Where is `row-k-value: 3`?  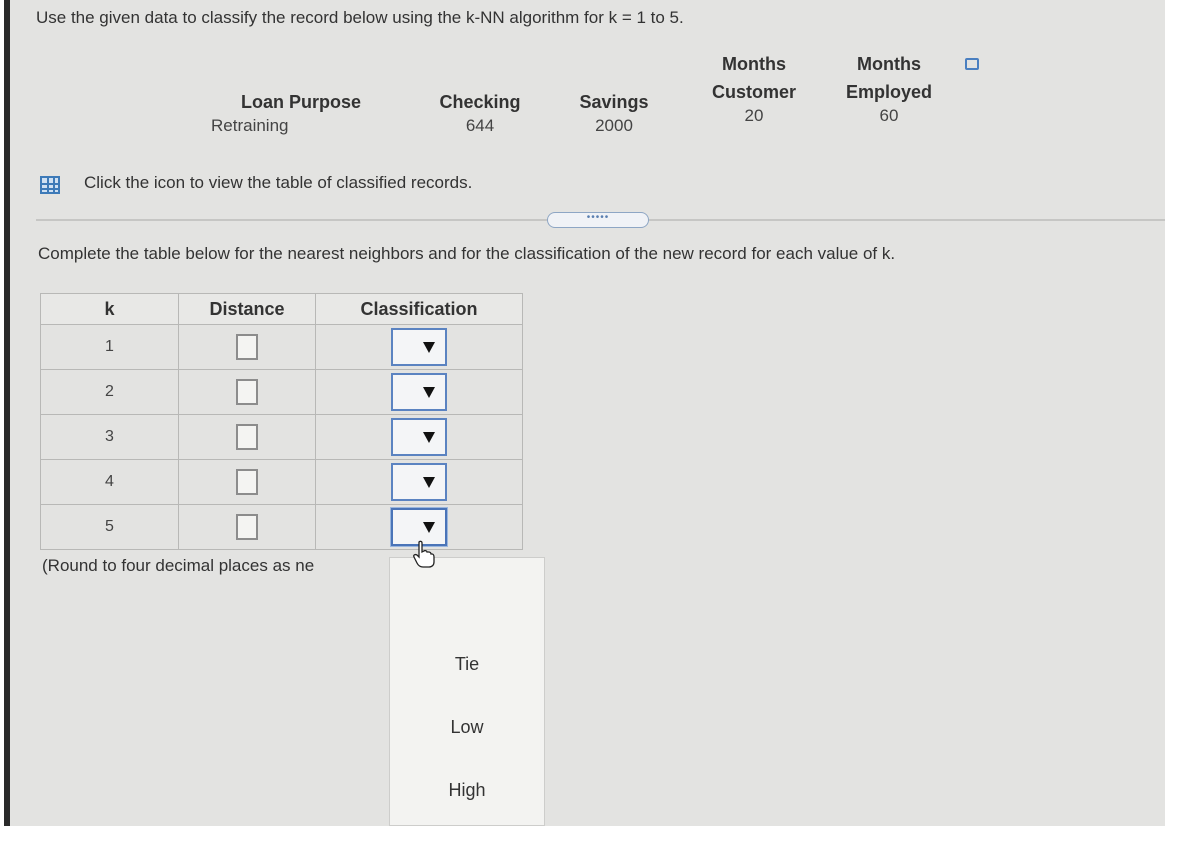 row-k-value: 3 is located at coordinates (109, 437).